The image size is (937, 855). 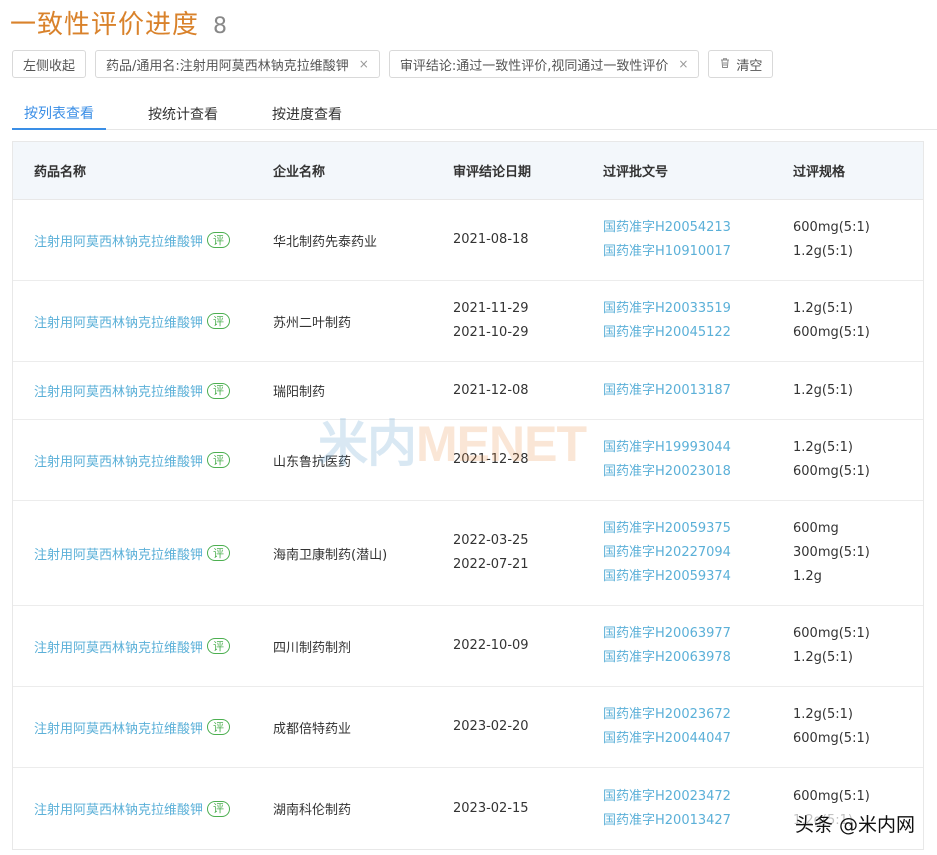 I want to click on conclusion-dates: 2022-03-25 2022-07-21, so click(x=528, y=553).